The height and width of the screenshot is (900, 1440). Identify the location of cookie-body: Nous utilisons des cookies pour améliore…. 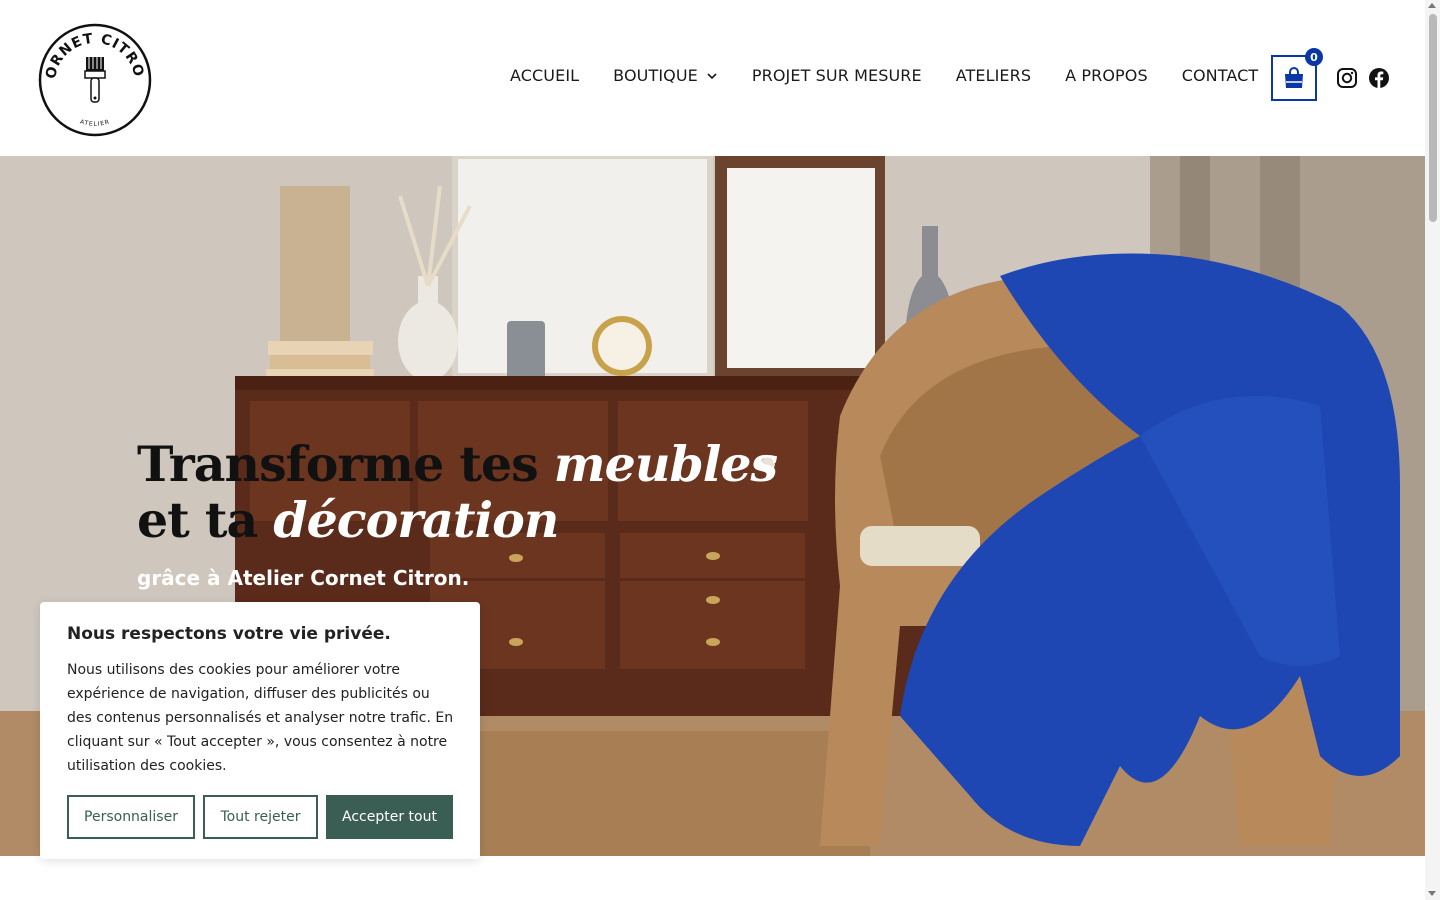
(260, 718).